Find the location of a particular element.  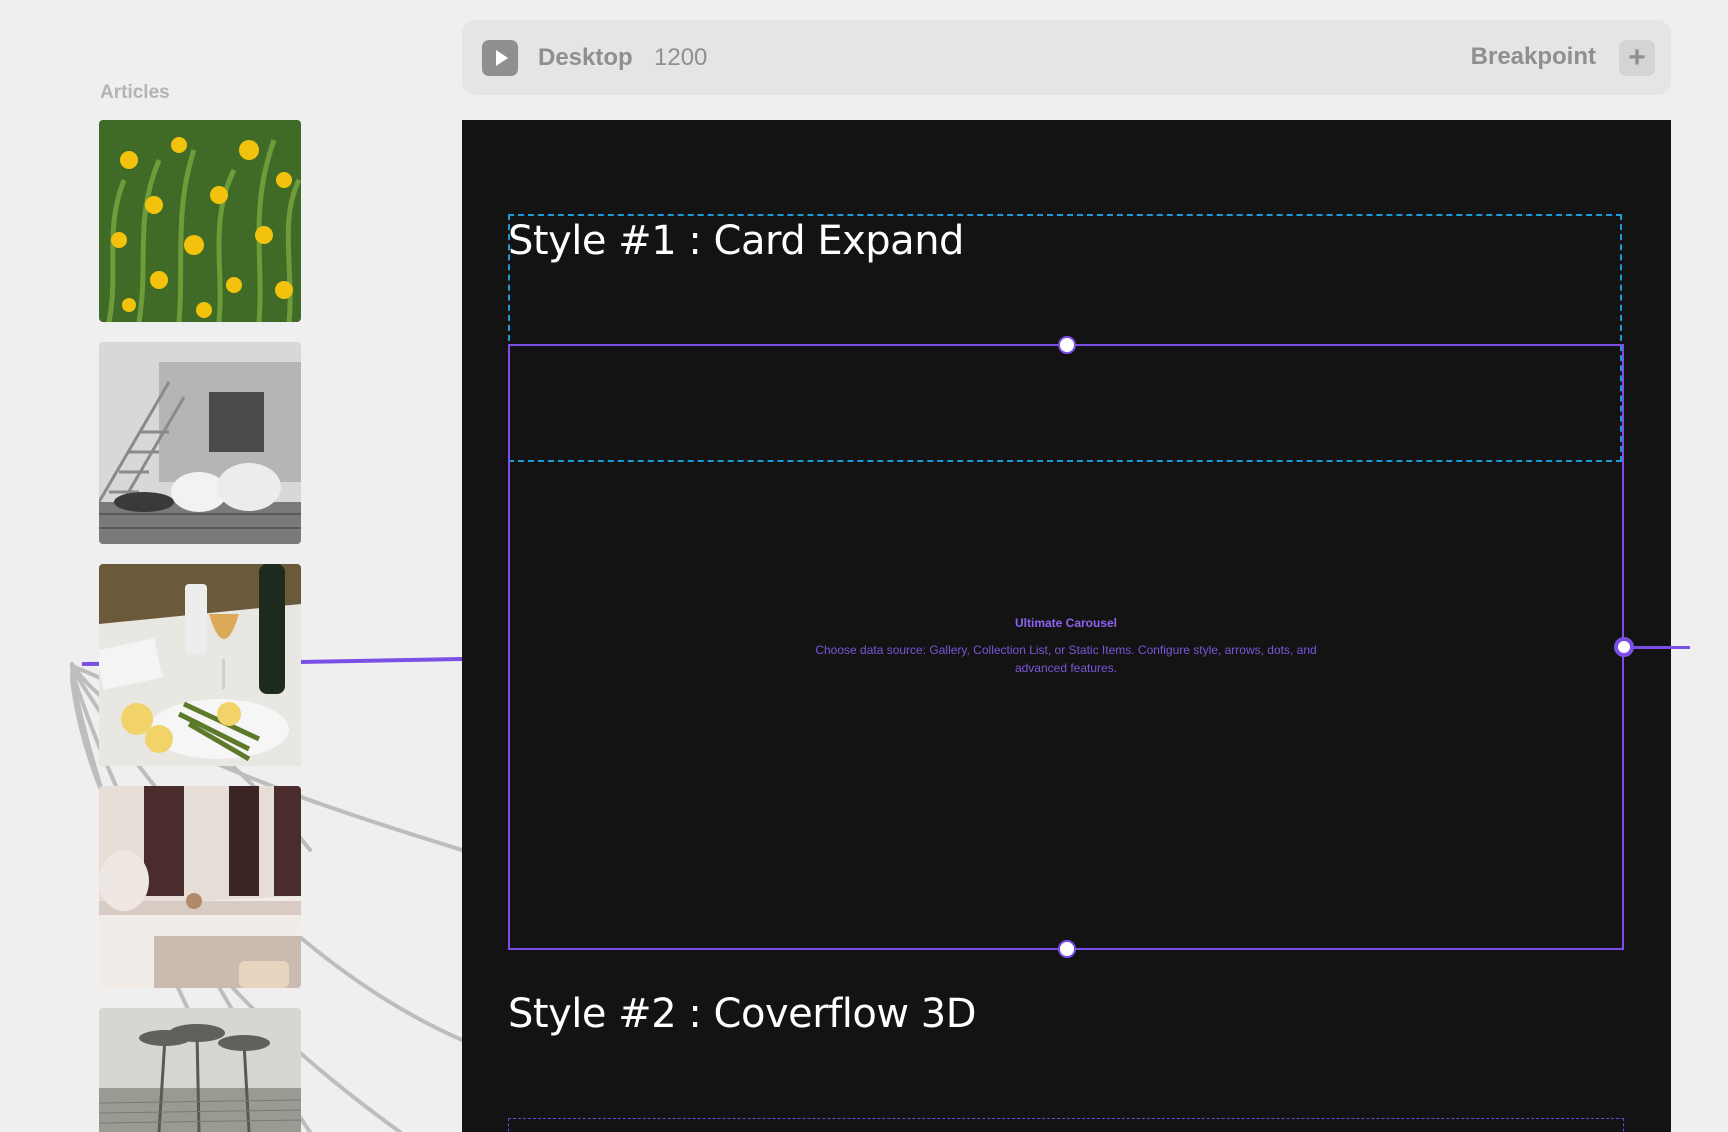

style1-heading: Style #1 : Card Expand is located at coordinates (736, 241).